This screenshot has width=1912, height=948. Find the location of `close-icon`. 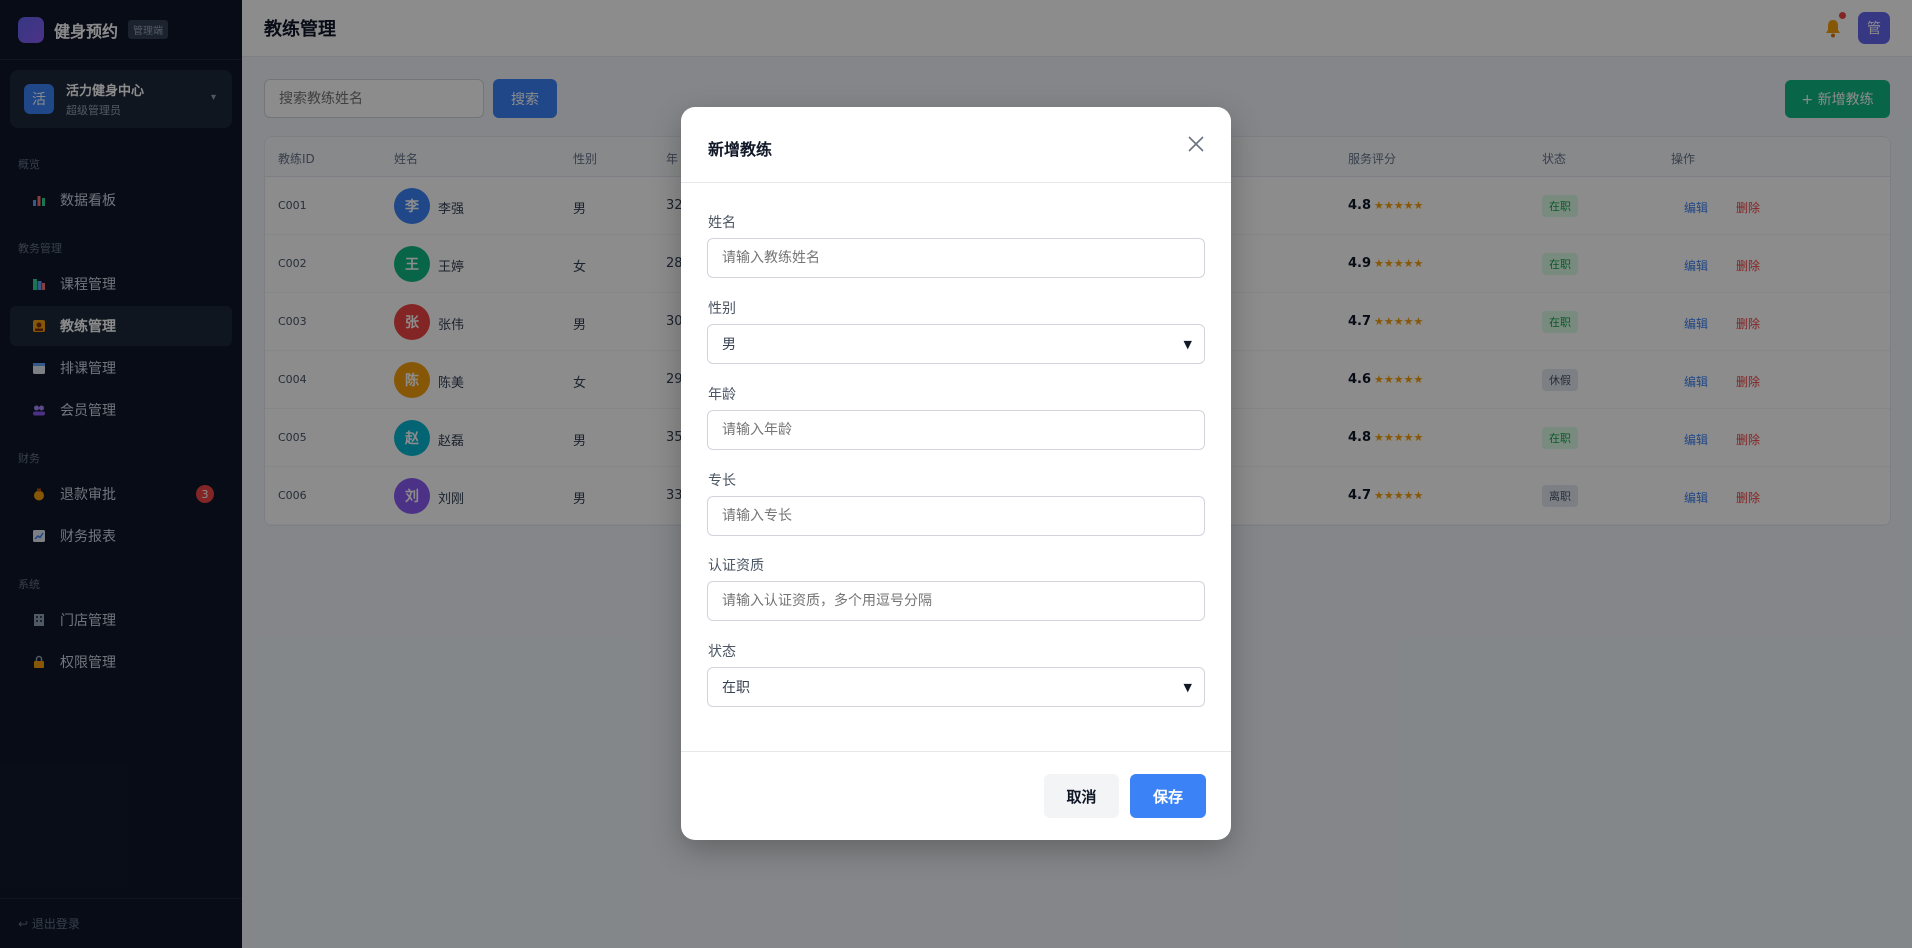

close-icon is located at coordinates (1196, 144).